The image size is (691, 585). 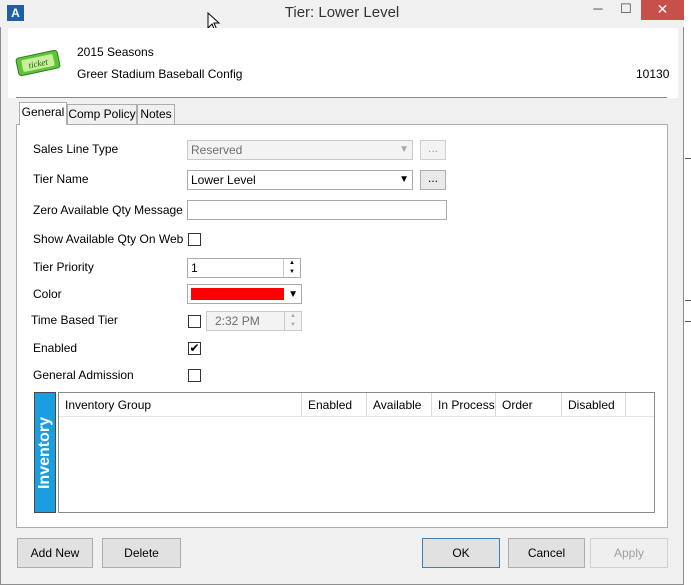 I want to click on close-button: ✕, so click(x=662, y=10).